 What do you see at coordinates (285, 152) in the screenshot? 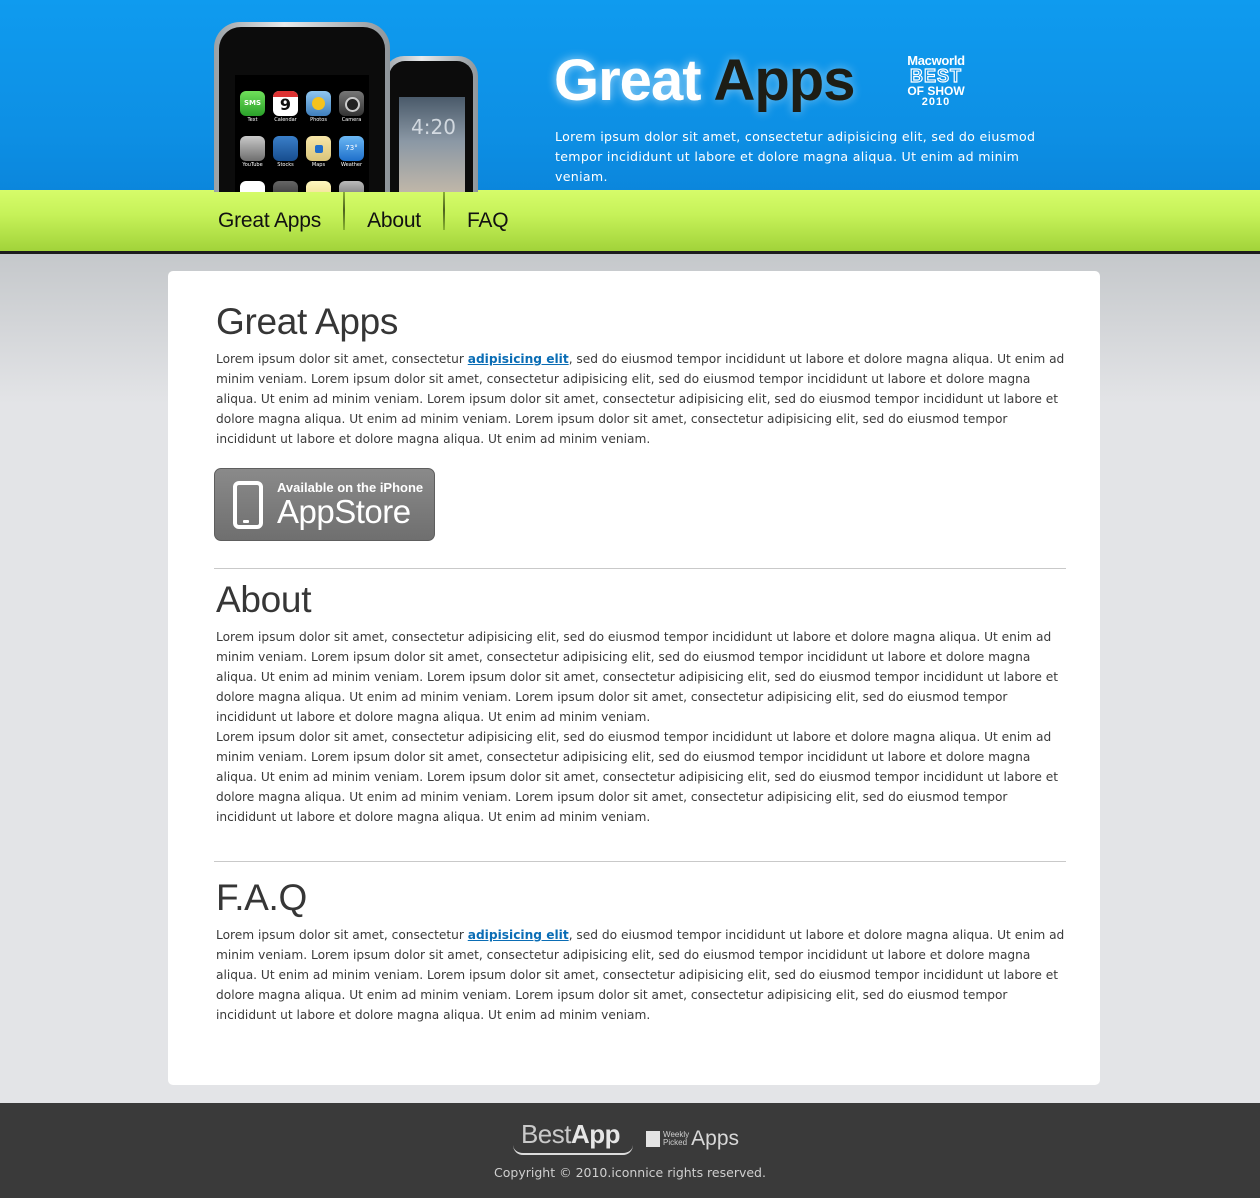
I see `app-icon-stocks: Stocks` at bounding box center [285, 152].